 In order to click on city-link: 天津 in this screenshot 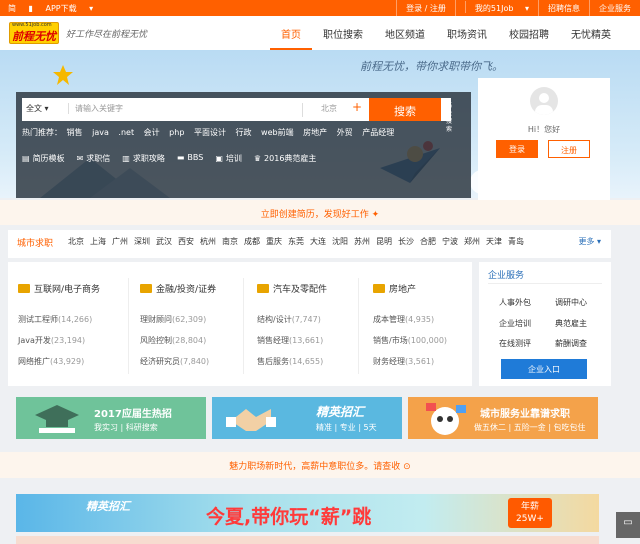, I will do `click(494, 241)`.